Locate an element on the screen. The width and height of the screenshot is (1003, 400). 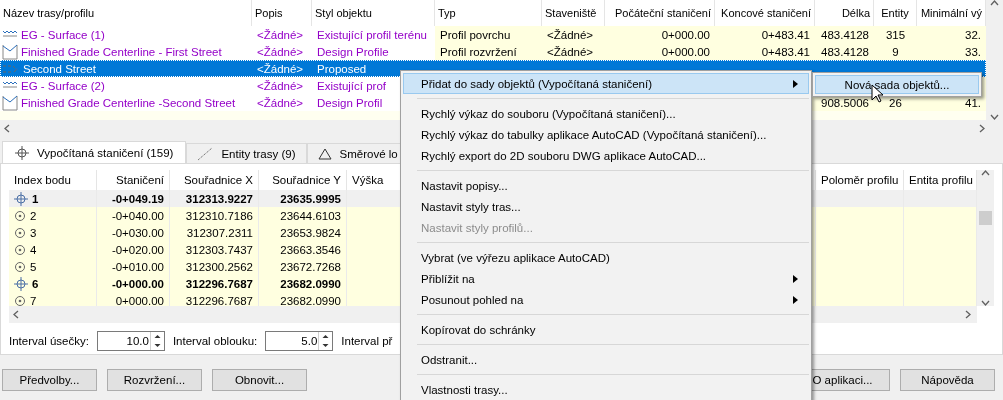
table-cell: 312313.9227 is located at coordinates (219, 198).